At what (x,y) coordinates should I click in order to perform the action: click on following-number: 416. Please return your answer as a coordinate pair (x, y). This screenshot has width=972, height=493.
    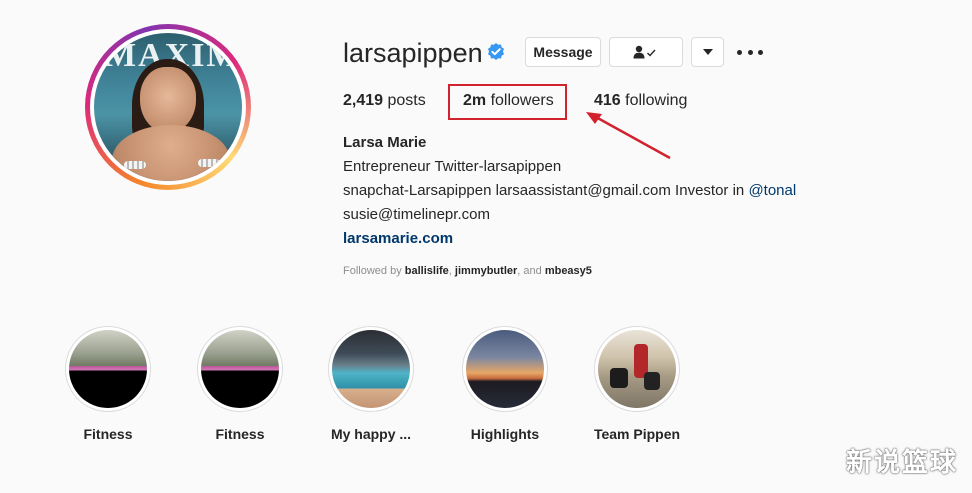
    Looking at the image, I should click on (607, 100).